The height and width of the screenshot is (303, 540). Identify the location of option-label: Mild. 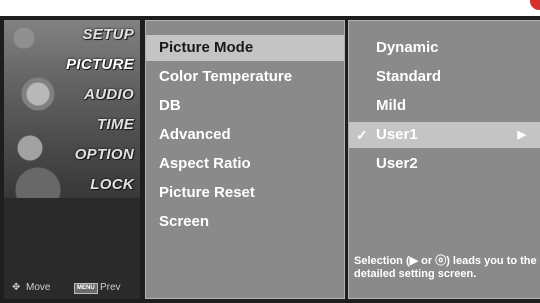
(391, 105).